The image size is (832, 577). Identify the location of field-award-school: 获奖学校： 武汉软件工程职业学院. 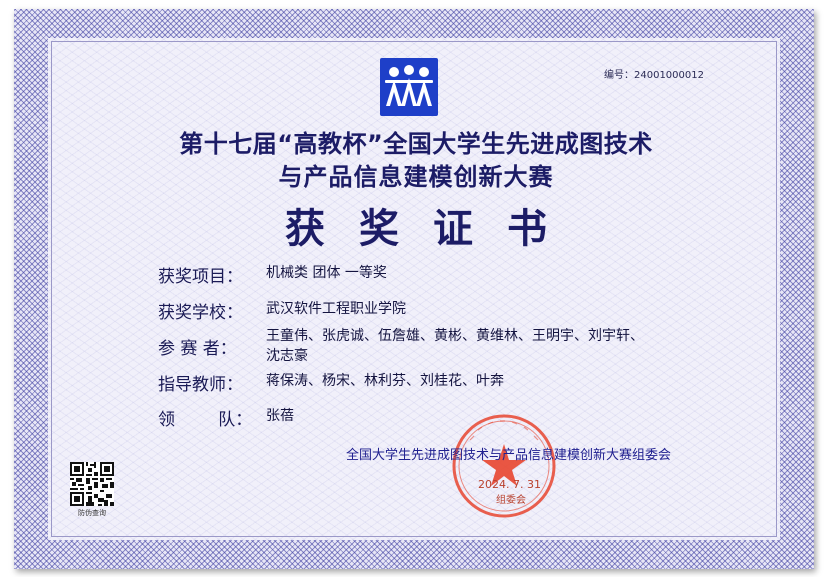
(282, 310).